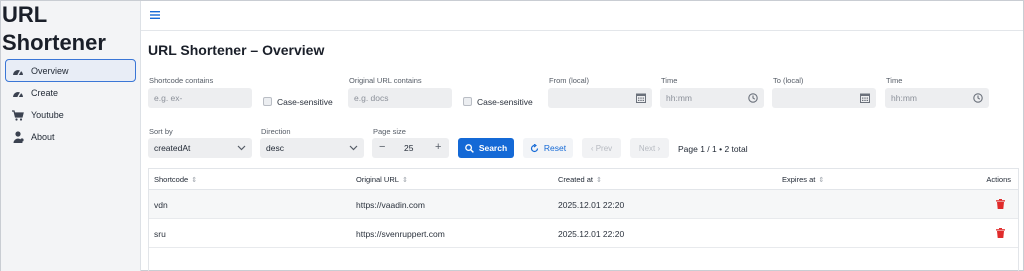 This screenshot has height=271, width=1024. I want to click on cart-icon, so click(18, 115).